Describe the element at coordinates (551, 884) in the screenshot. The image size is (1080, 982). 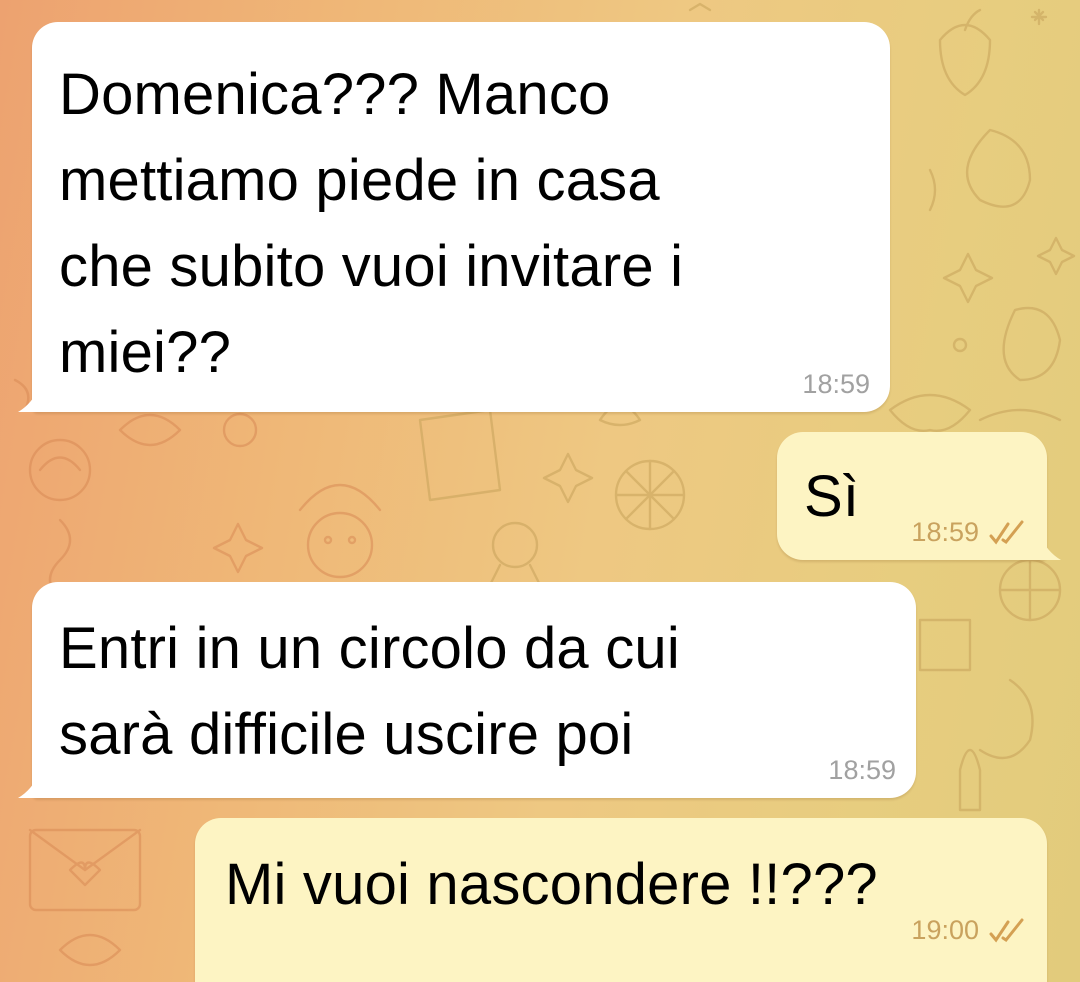
I see `message-text: Mi vuoi nascondere !!???` at that location.